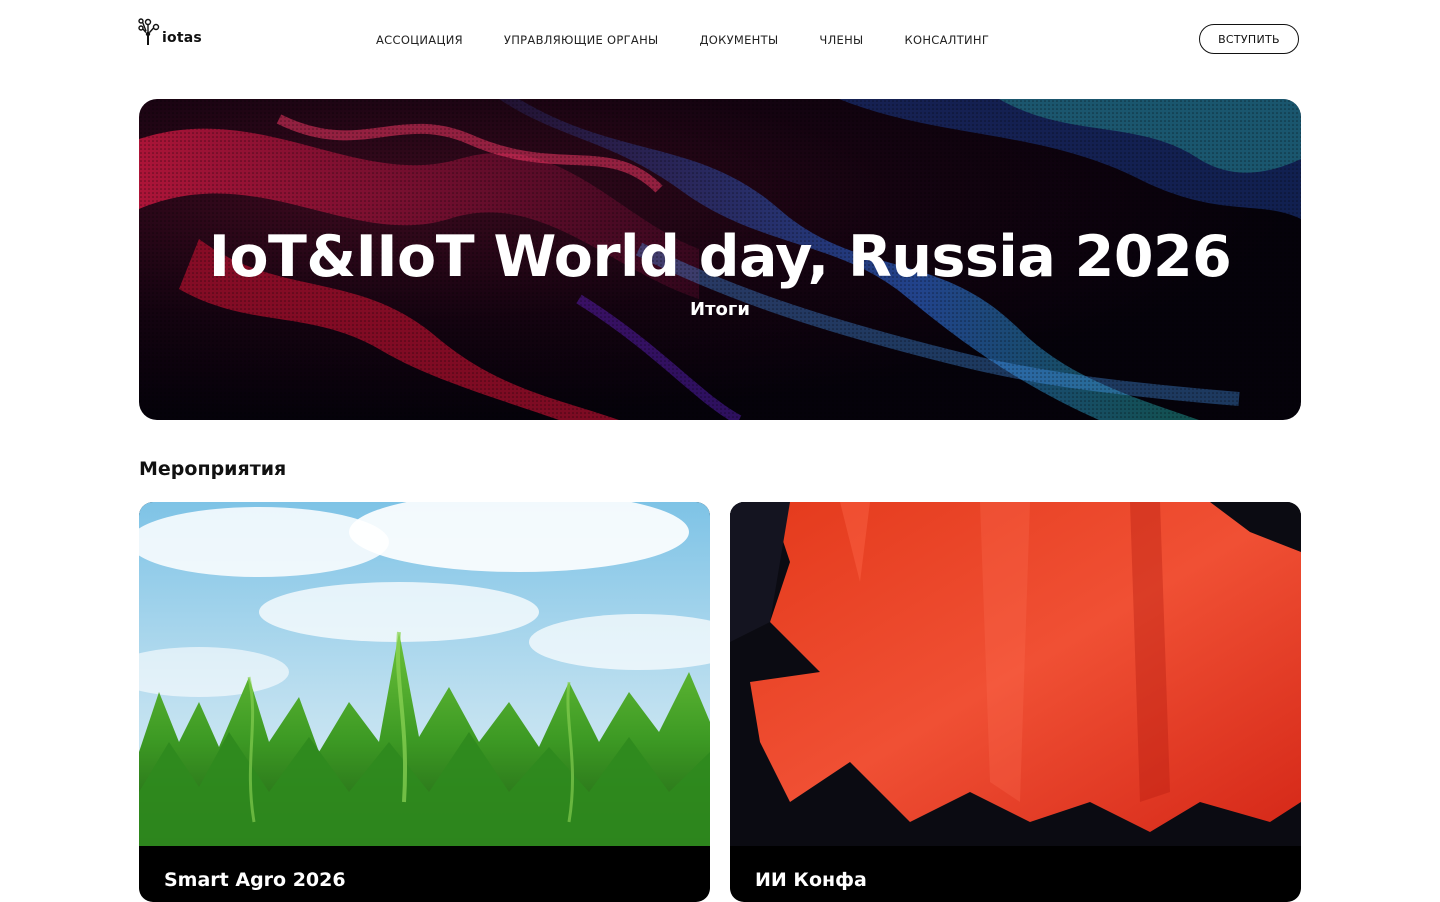  Describe the element at coordinates (149, 31) in the screenshot. I see `molecule-icon` at that location.